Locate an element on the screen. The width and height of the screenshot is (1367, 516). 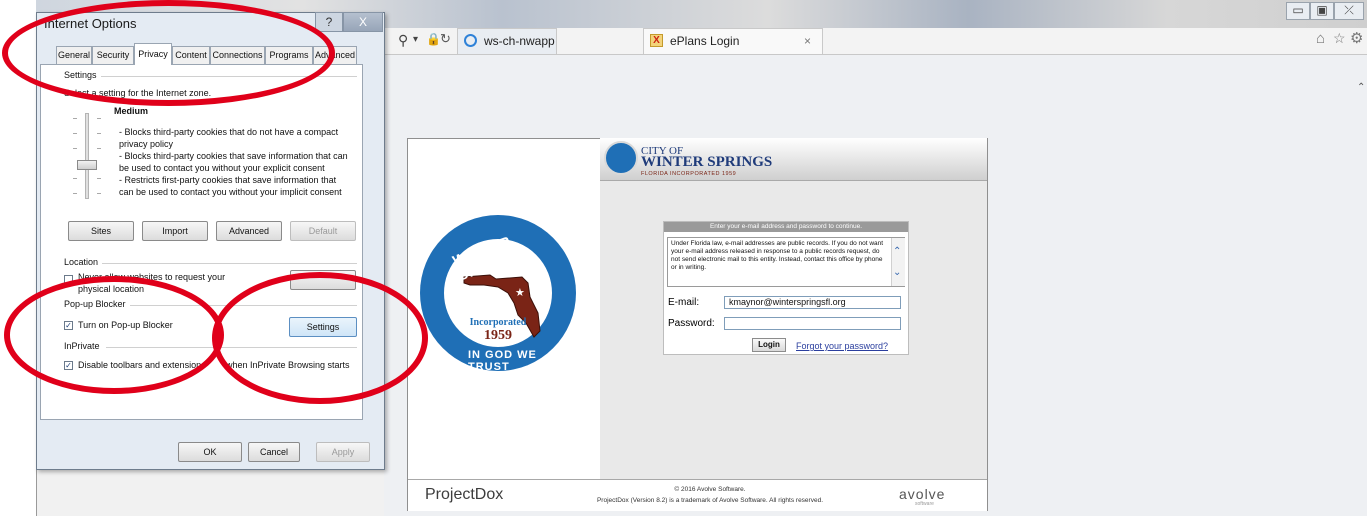
seal-incorporated: Incorporated is located at coordinates (498, 322).